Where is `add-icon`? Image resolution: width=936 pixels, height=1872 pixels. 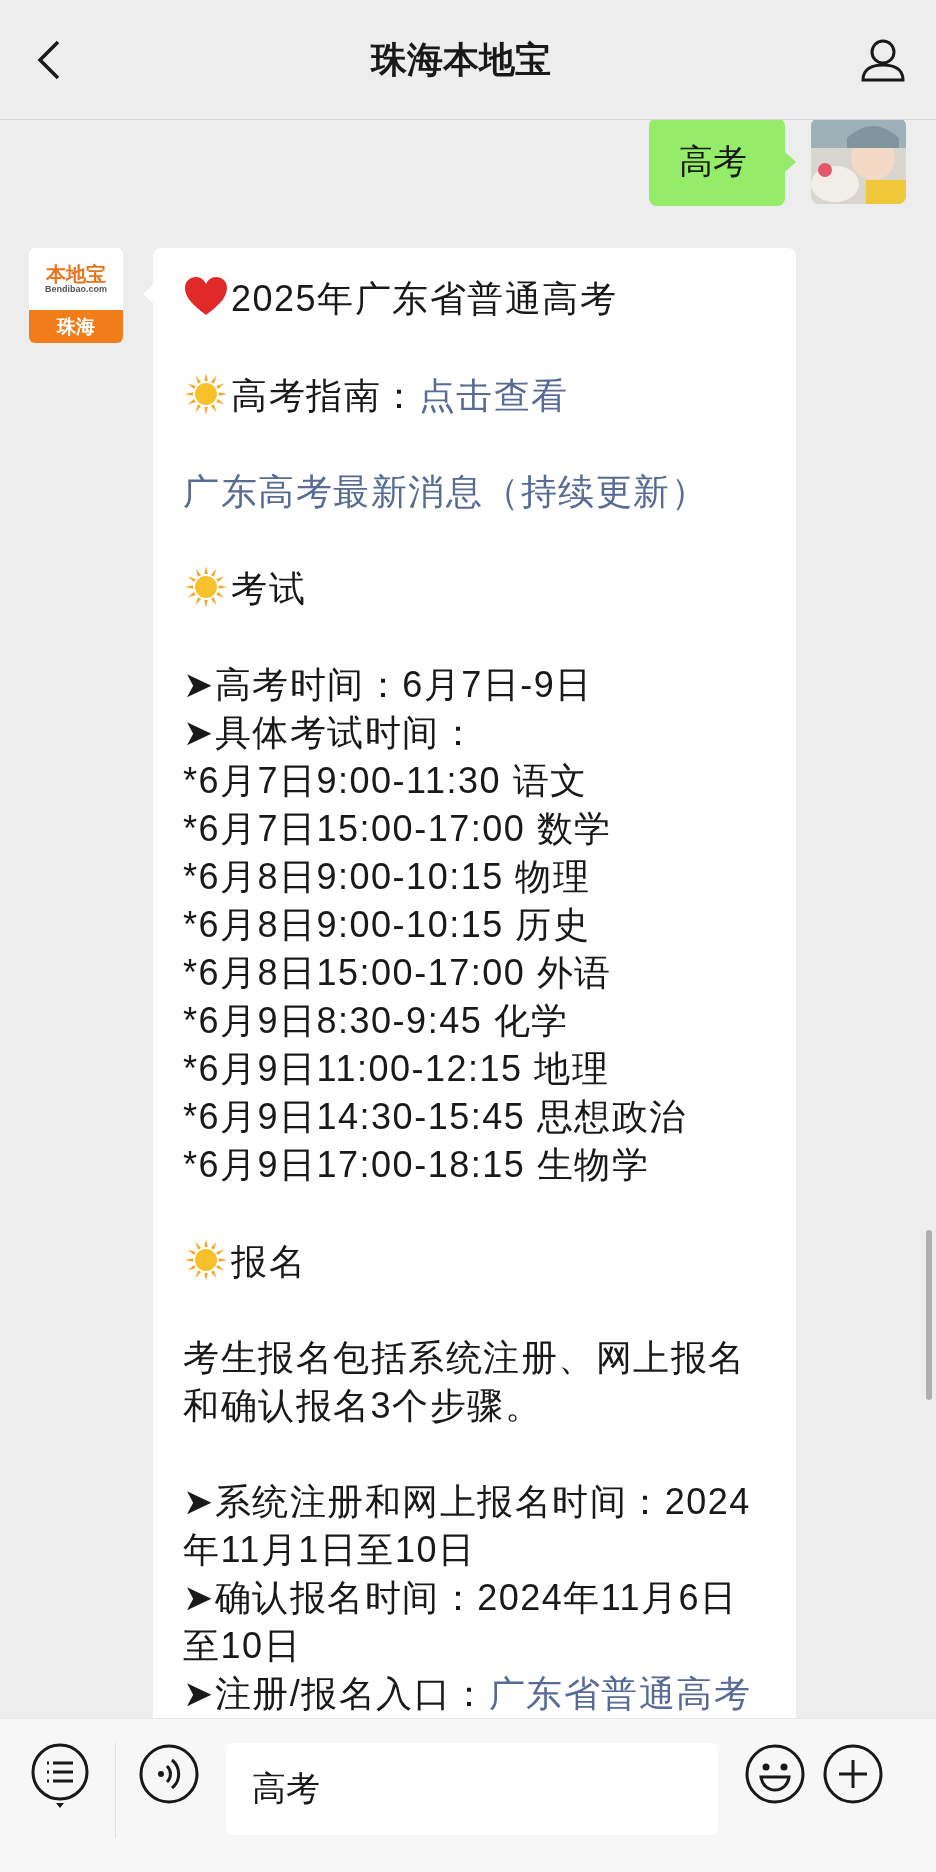 add-icon is located at coordinates (853, 1774).